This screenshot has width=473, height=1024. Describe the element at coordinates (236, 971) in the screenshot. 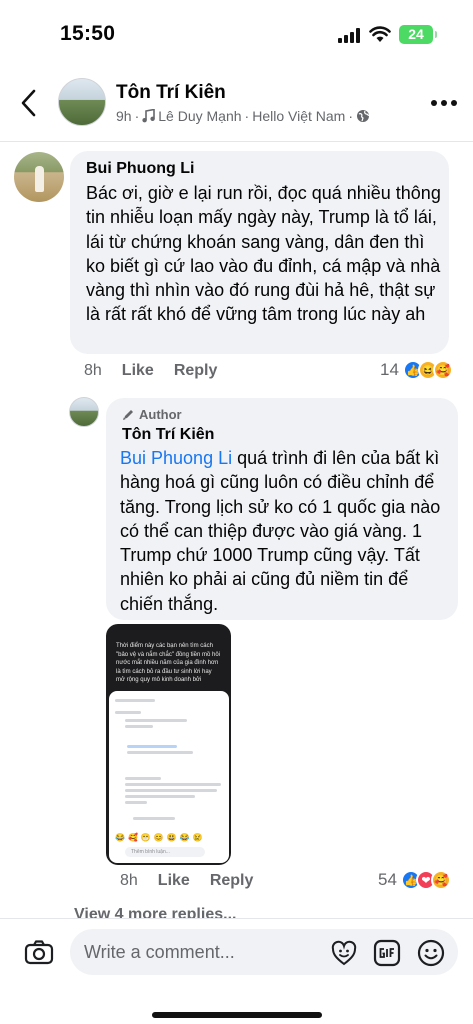

I see `comment-composer` at that location.